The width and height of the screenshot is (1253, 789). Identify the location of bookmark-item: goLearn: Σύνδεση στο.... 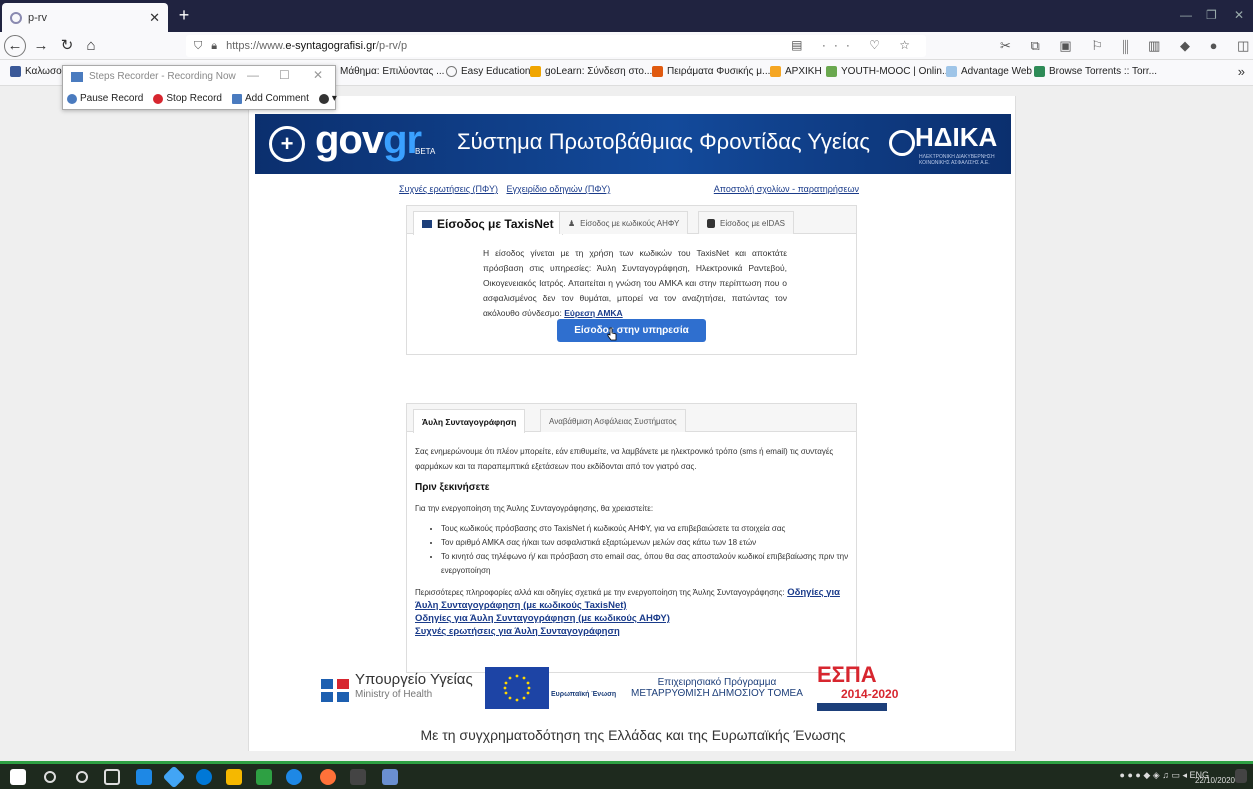
(591, 71).